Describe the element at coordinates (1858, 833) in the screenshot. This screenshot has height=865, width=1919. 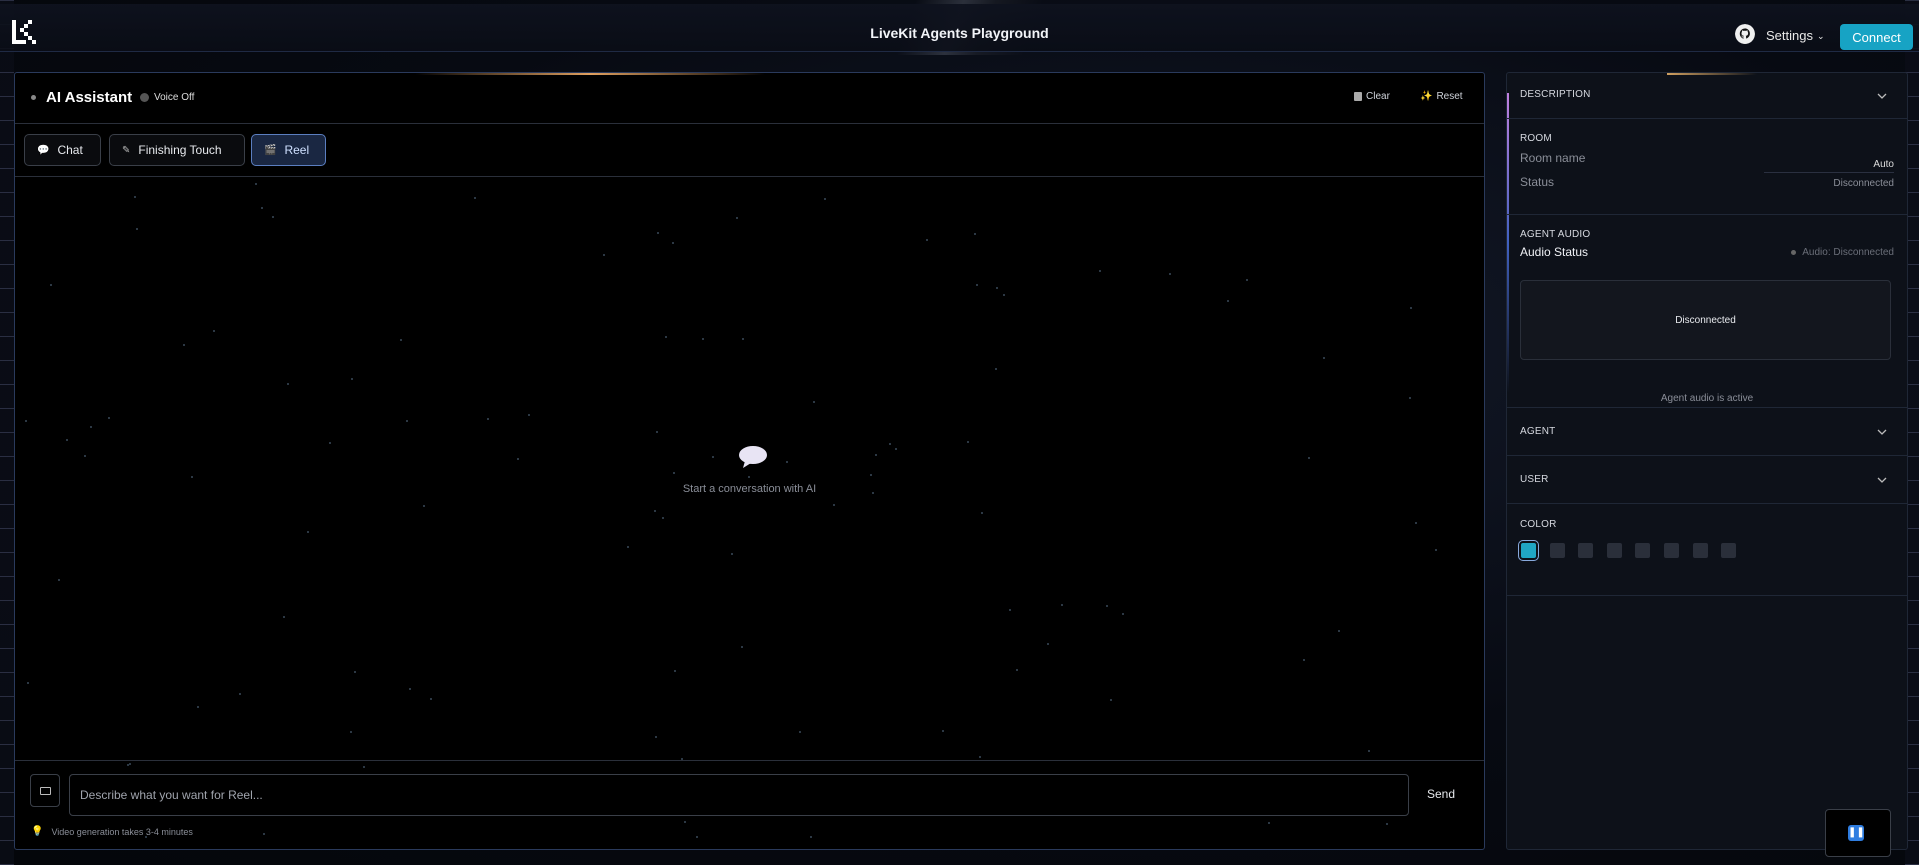
I see `floating-control: ❚❚` at that location.